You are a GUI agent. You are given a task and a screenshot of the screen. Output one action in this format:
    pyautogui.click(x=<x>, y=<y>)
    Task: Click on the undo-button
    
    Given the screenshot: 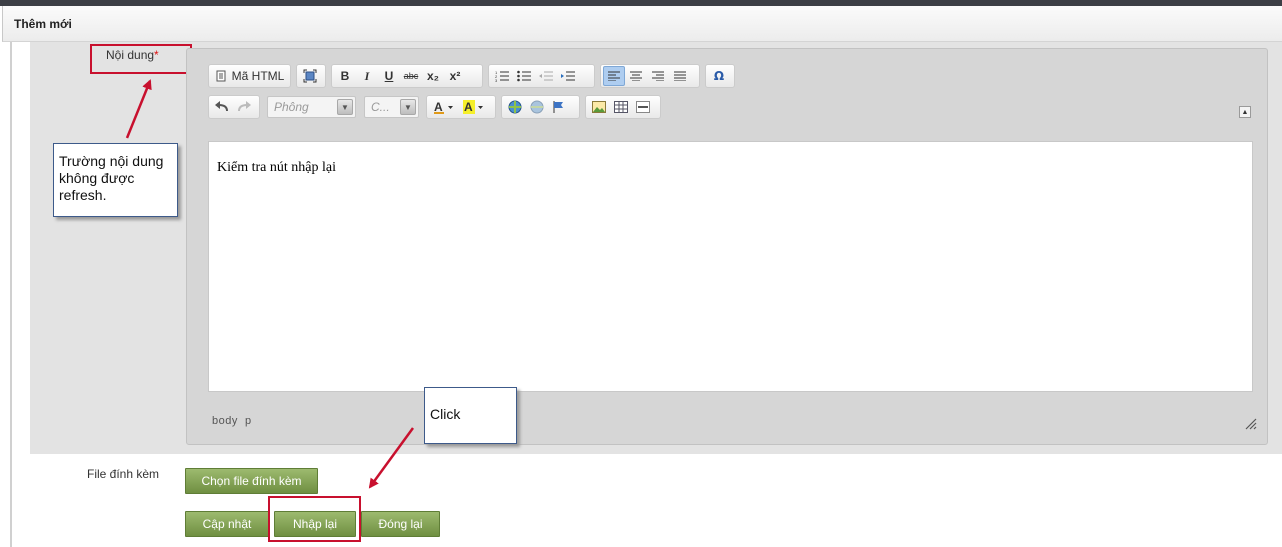 What is the action you would take?
    pyautogui.click(x=222, y=107)
    